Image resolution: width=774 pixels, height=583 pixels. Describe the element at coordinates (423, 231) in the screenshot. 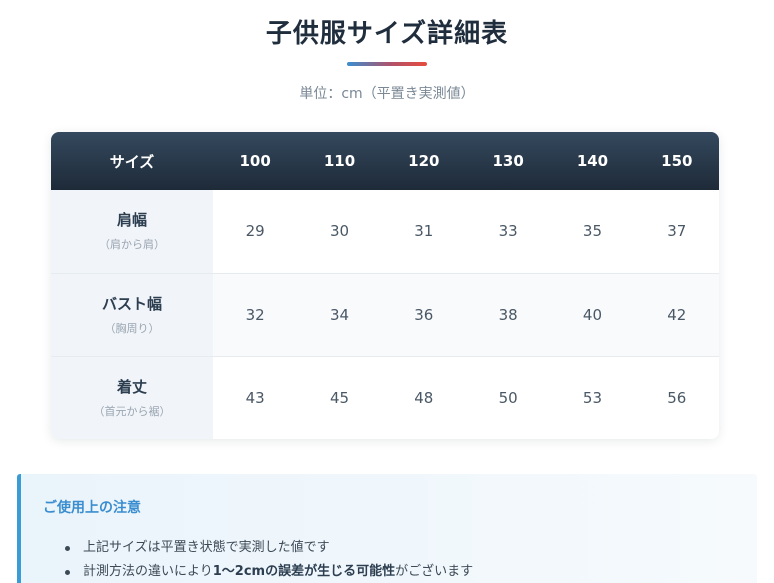

I see `table-cell: 31` at that location.